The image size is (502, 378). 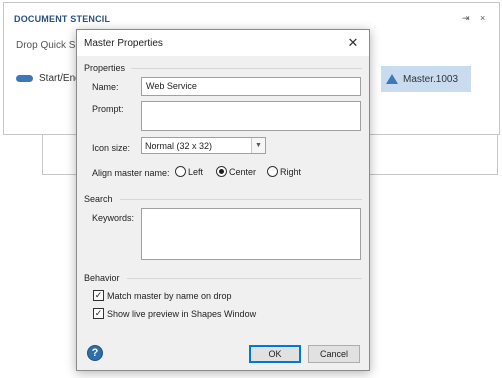 I want to click on close-icon: ✕, so click(x=353, y=43).